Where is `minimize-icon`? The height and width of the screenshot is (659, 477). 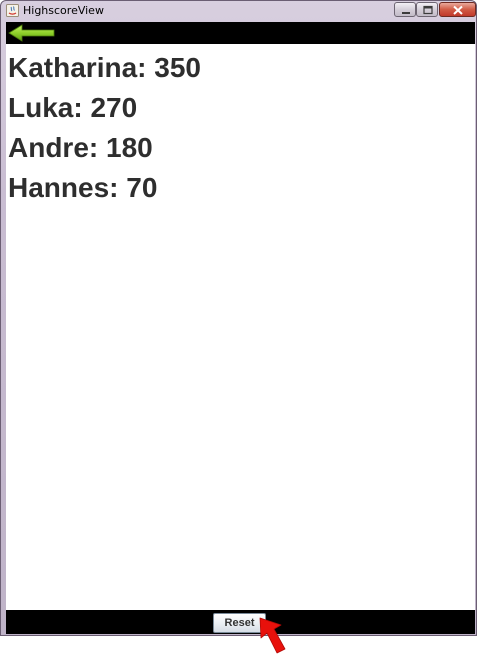 minimize-icon is located at coordinates (406, 13).